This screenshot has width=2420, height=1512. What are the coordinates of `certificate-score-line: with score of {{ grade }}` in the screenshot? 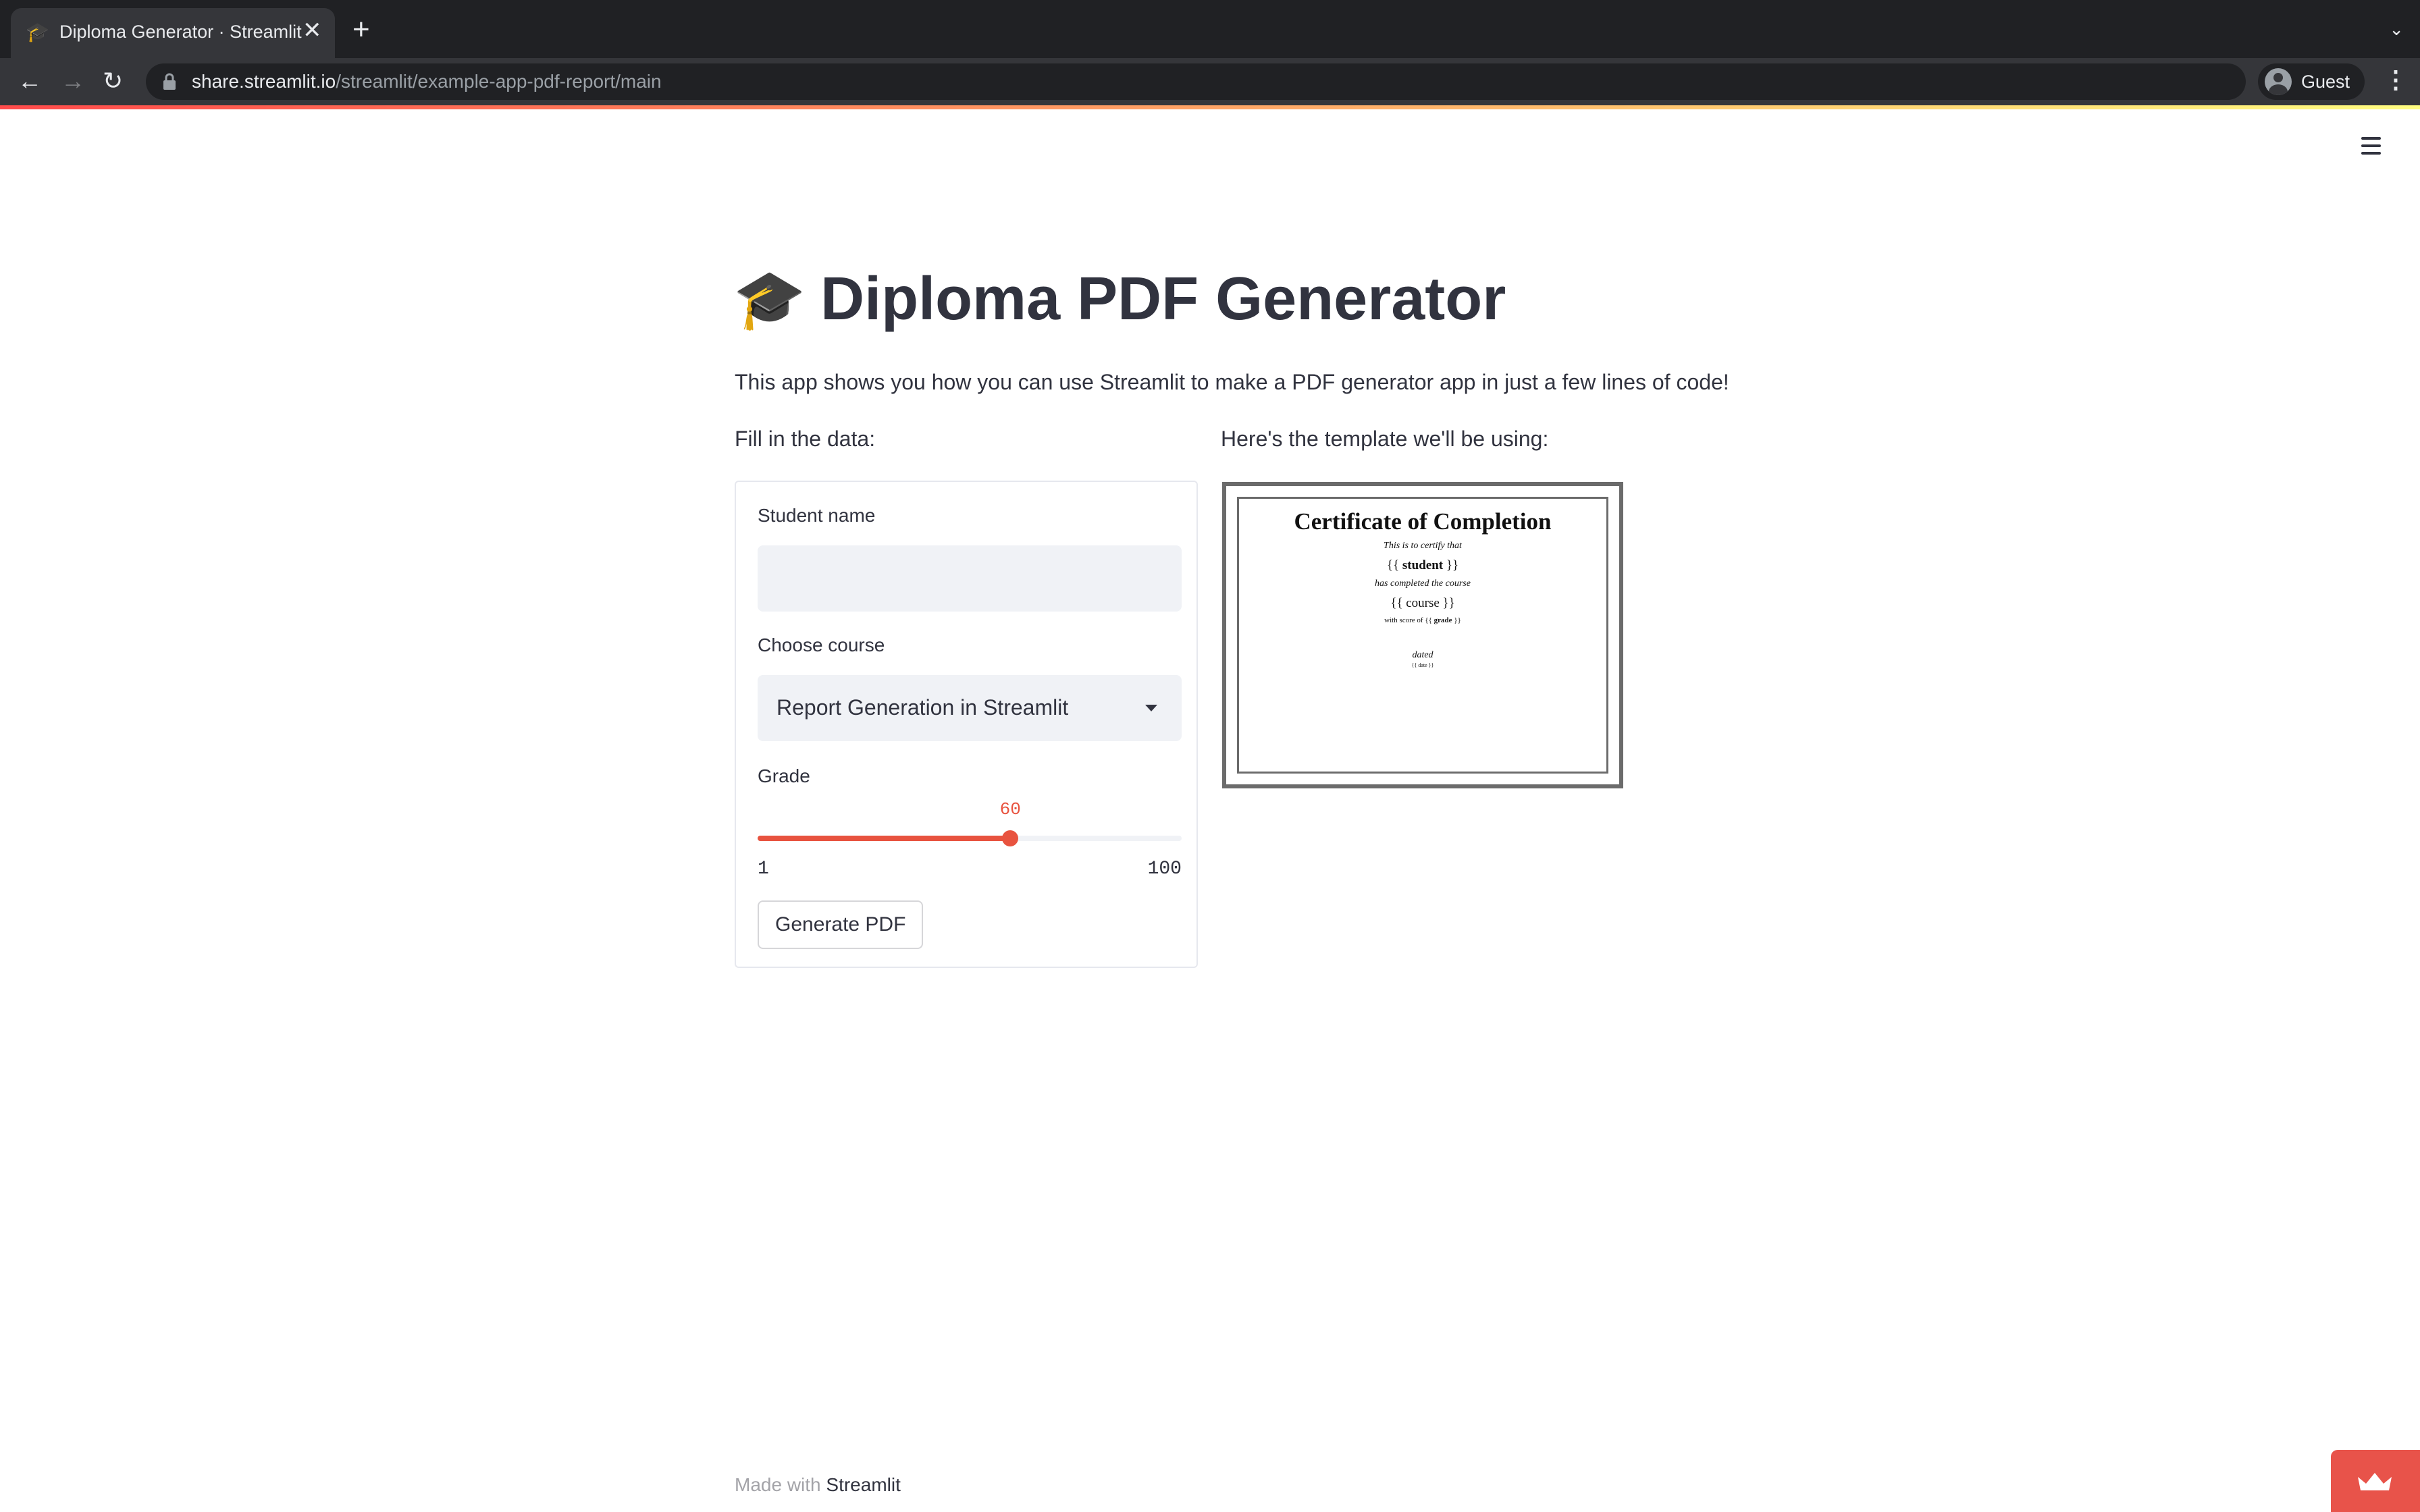 It's located at (1422, 620).